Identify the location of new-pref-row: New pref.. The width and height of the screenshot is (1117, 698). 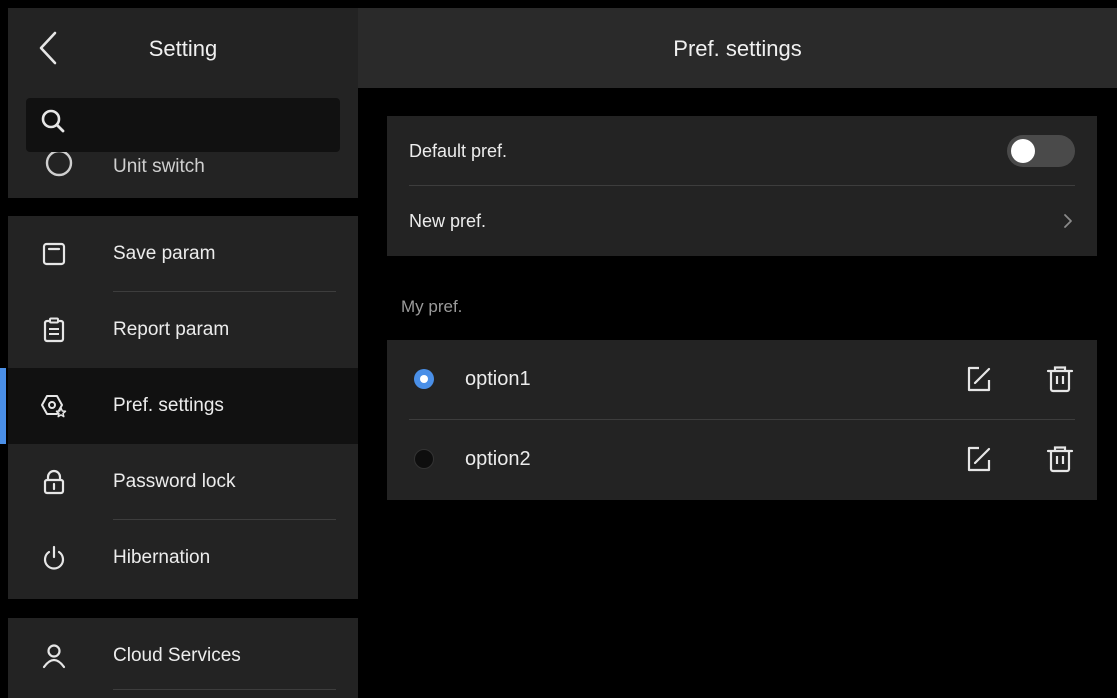
(742, 221).